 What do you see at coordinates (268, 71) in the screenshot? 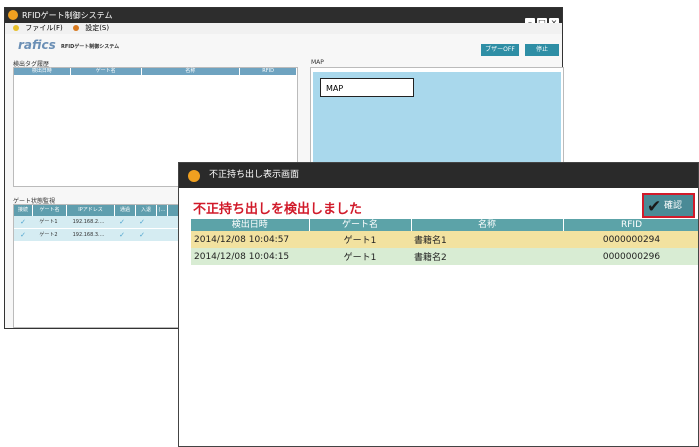
I see `history-col-rfid: RFID` at bounding box center [268, 71].